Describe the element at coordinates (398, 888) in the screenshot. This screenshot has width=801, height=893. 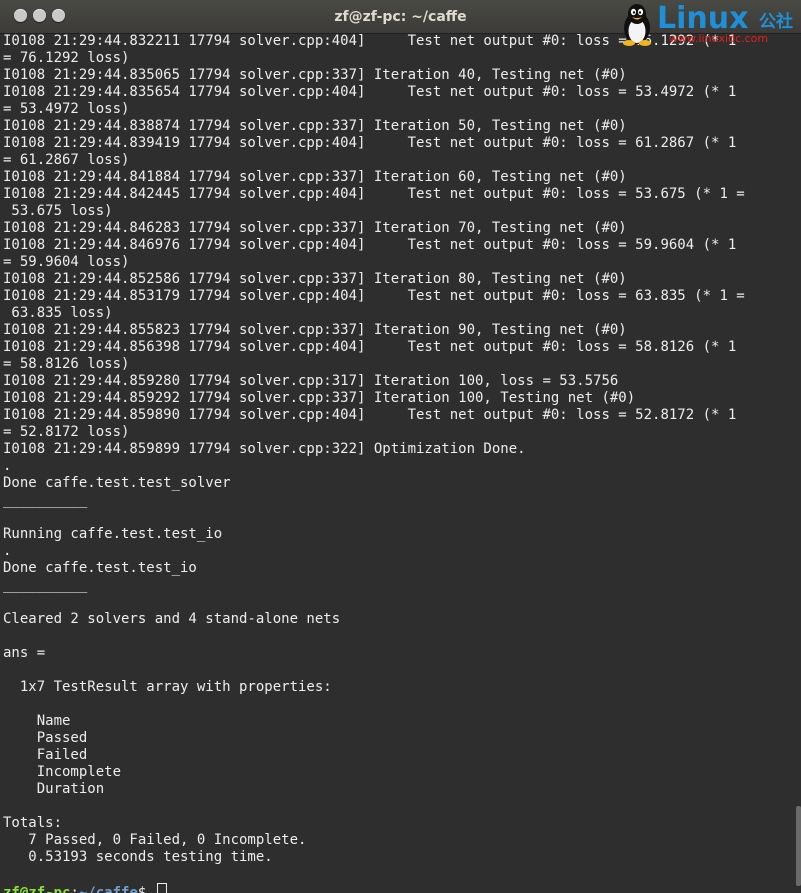
I see `shell-prompt: zf@zf-pc:~/caffe$` at that location.